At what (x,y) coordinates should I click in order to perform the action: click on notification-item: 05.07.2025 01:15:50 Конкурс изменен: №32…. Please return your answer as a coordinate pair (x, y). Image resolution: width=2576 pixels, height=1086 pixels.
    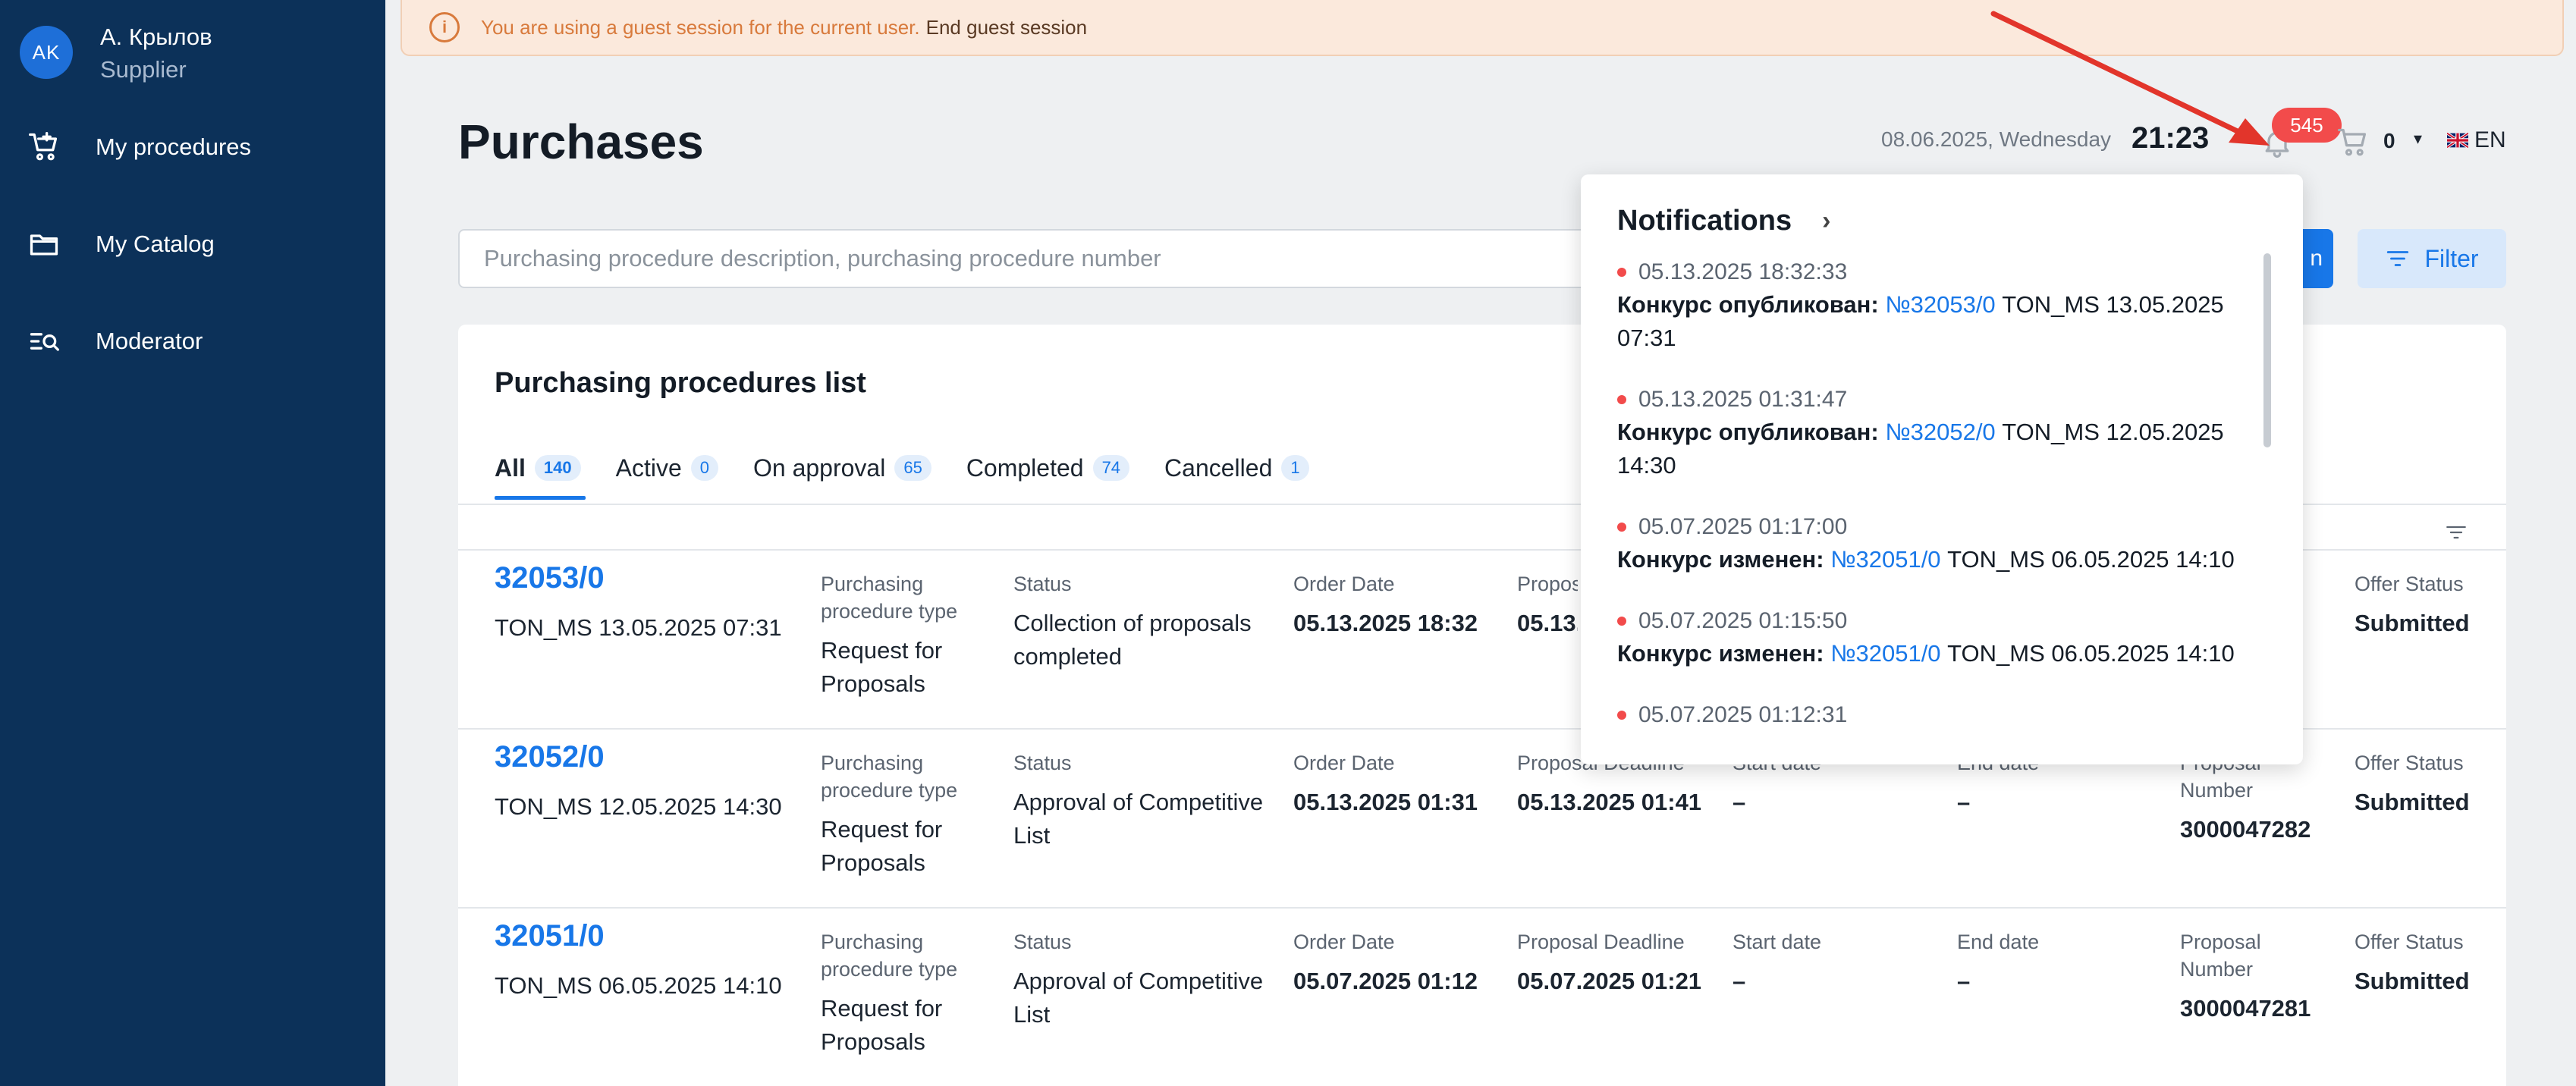
    Looking at the image, I should click on (1935, 637).